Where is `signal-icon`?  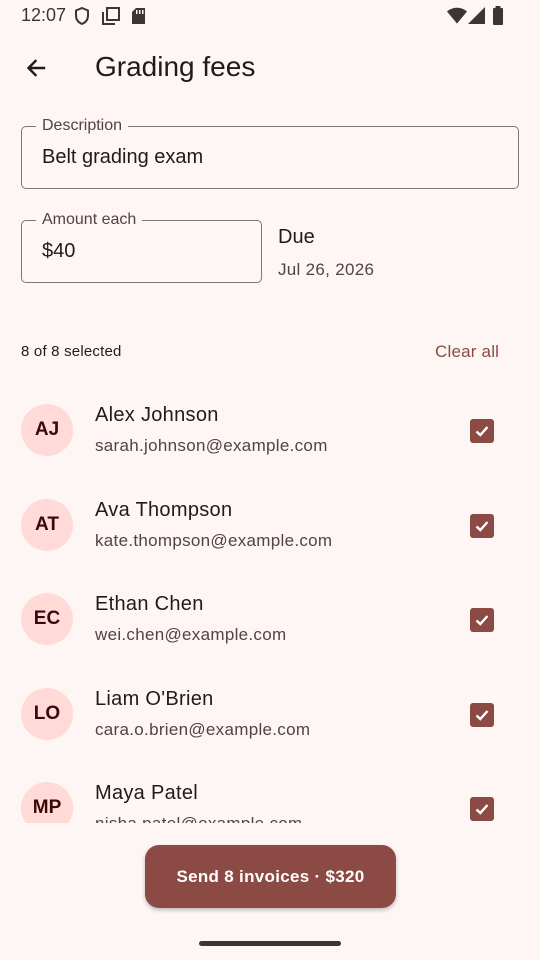 signal-icon is located at coordinates (476, 15).